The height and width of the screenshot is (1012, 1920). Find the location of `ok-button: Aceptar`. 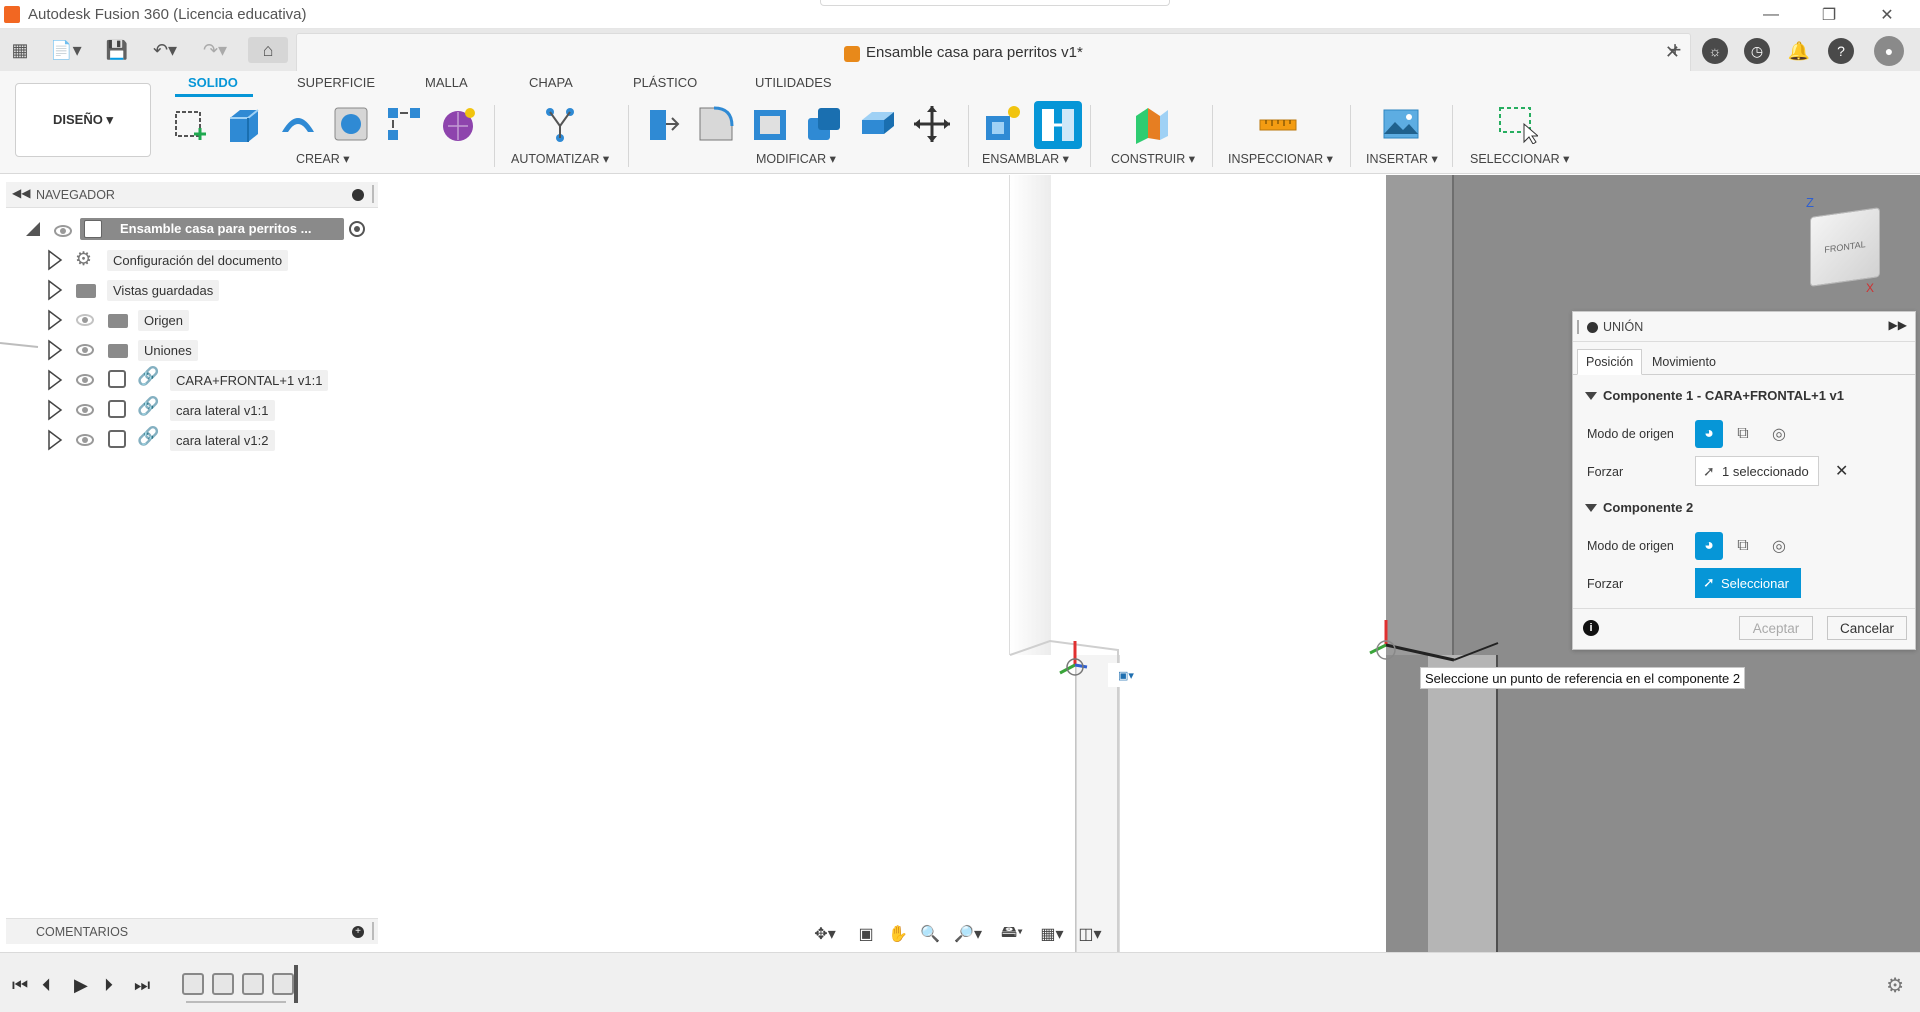

ok-button: Aceptar is located at coordinates (1776, 628).